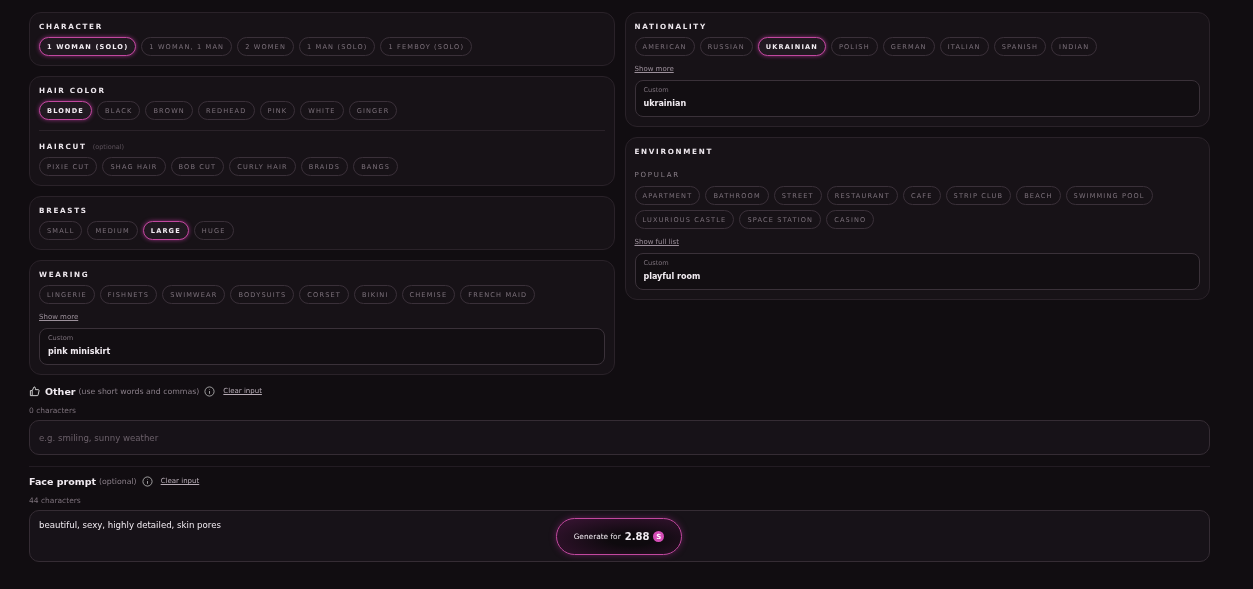 Image resolution: width=1253 pixels, height=589 pixels. Describe the element at coordinates (62, 481) in the screenshot. I see `prompt-label: Face prompt` at that location.